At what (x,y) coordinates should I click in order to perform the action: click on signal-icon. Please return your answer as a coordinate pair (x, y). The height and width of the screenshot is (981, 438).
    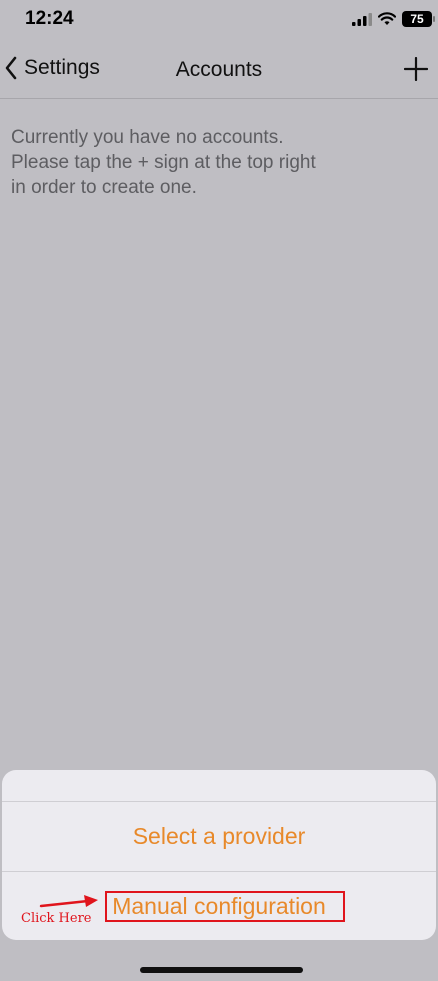
    Looking at the image, I should click on (362, 19).